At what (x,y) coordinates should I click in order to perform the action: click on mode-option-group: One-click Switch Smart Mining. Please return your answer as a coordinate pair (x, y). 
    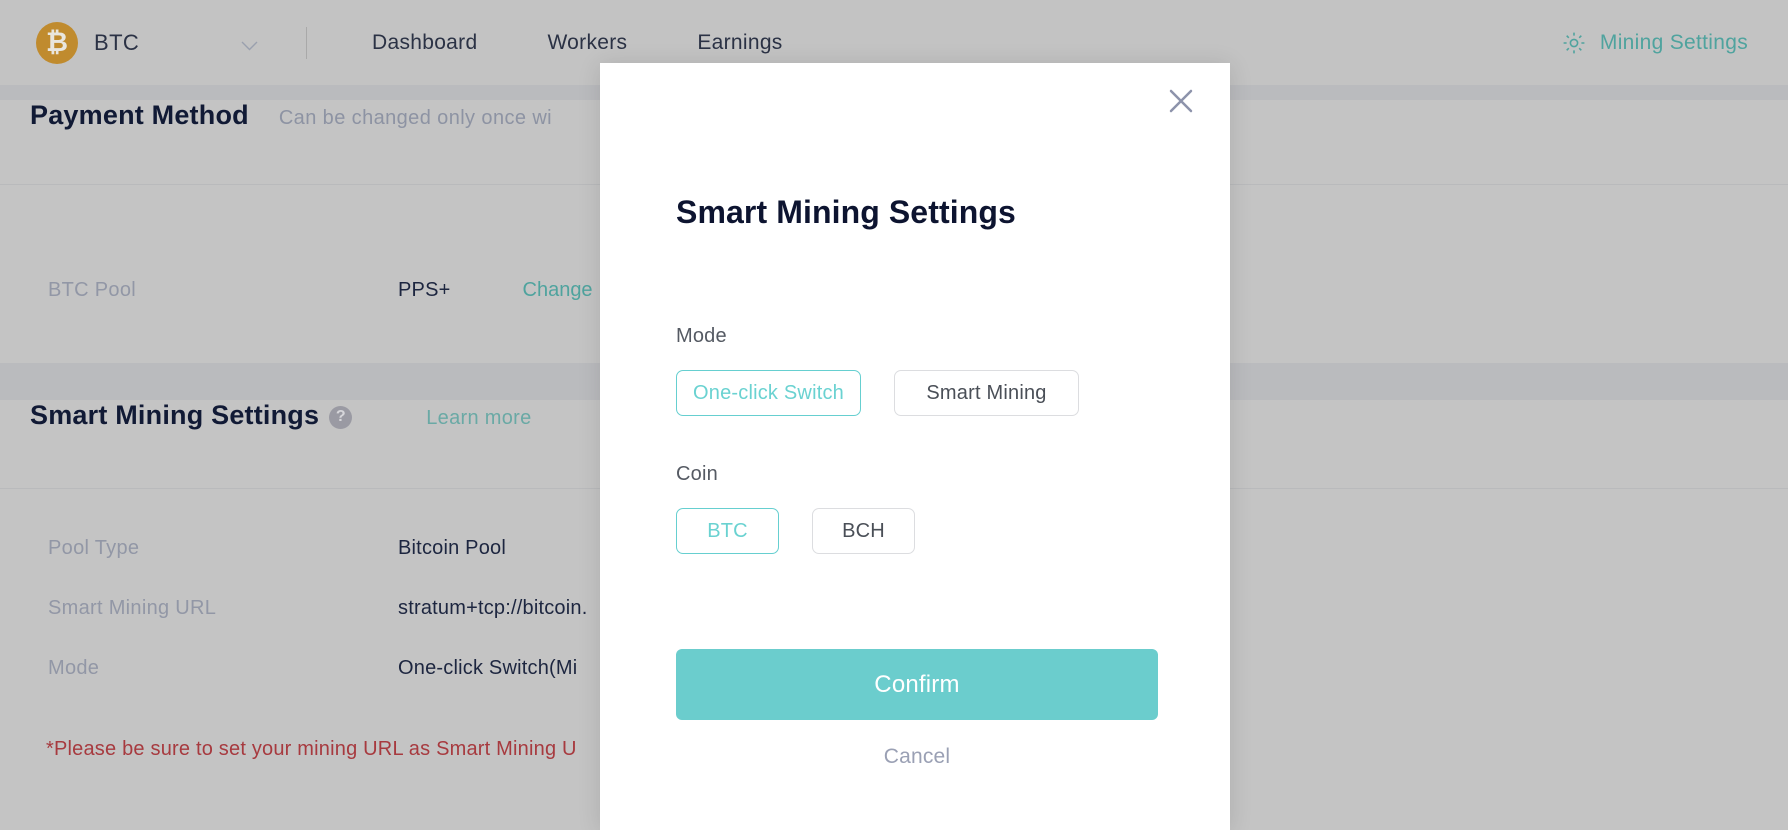
    Looking at the image, I should click on (917, 393).